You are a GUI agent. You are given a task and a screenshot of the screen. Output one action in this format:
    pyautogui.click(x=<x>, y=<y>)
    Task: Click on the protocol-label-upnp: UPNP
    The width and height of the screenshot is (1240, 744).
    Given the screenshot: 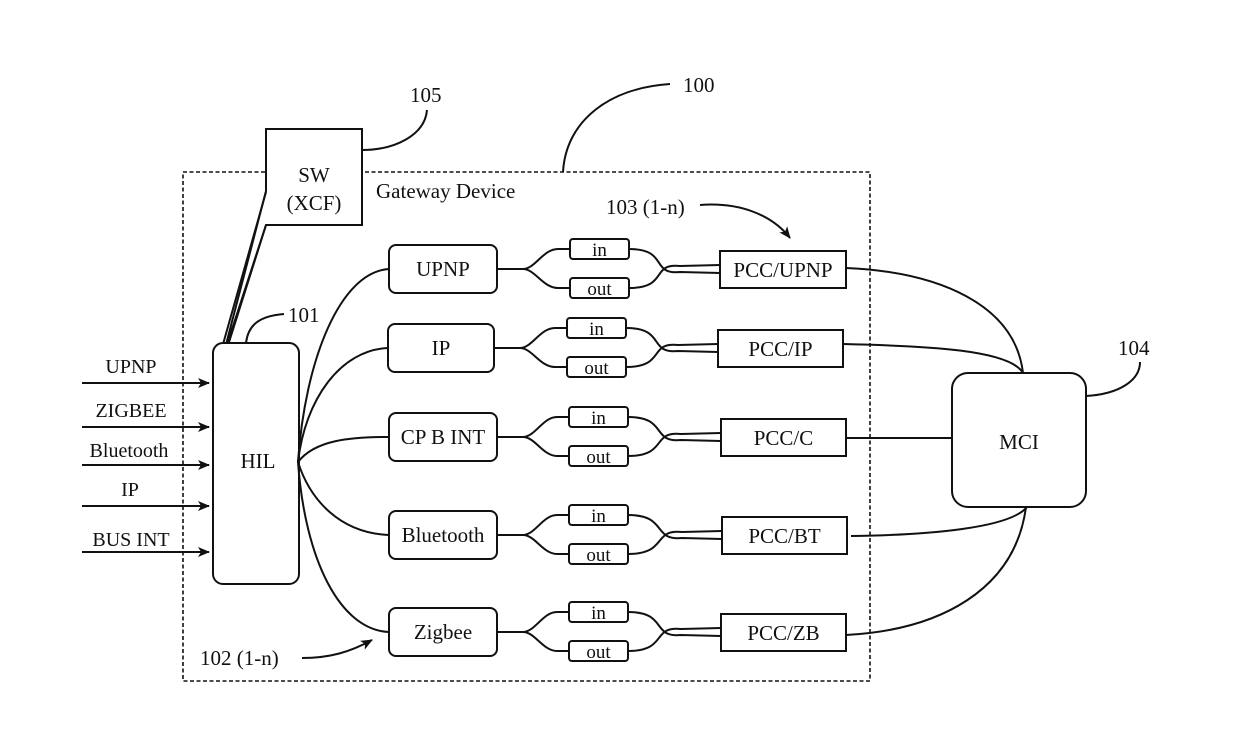 What is the action you would take?
    pyautogui.click(x=443, y=269)
    